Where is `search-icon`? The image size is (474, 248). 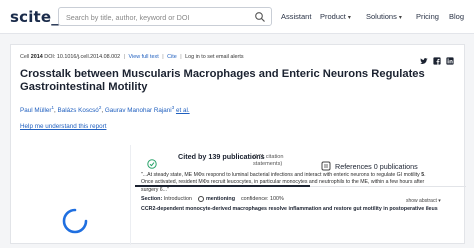 search-icon is located at coordinates (260, 17).